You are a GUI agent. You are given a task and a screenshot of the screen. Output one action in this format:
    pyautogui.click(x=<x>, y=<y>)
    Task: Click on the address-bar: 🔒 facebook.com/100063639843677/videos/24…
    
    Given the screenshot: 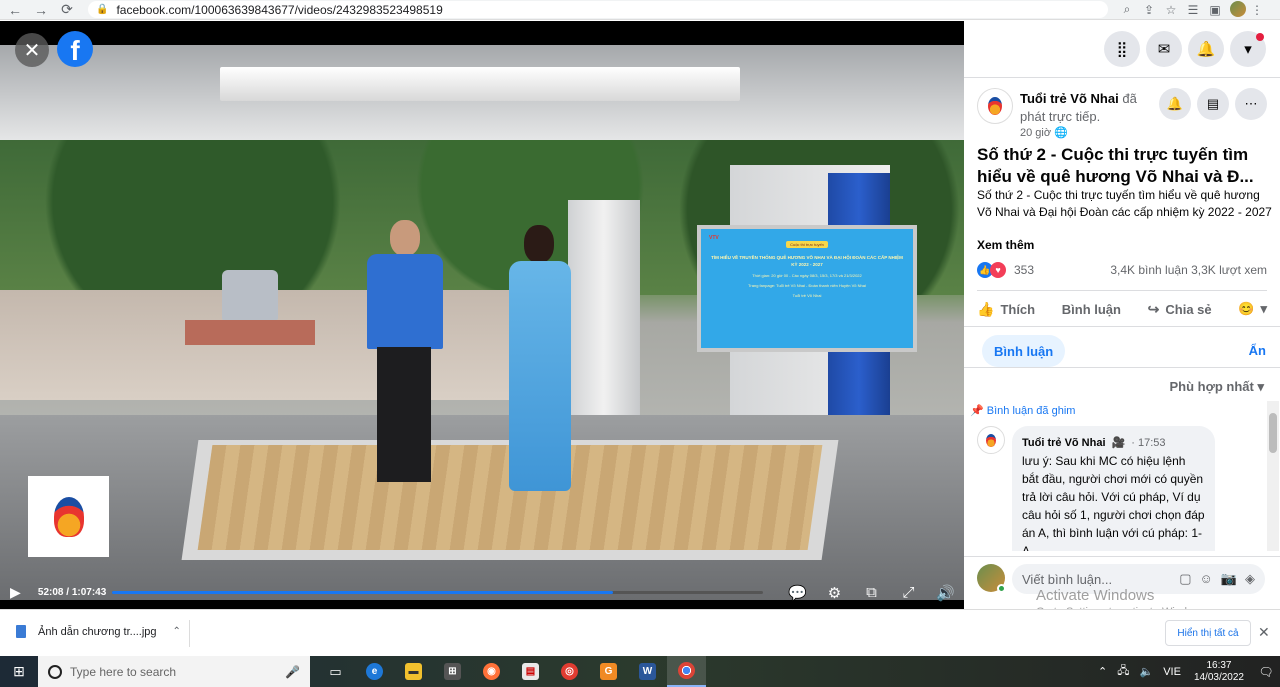 What is the action you would take?
    pyautogui.click(x=598, y=9)
    